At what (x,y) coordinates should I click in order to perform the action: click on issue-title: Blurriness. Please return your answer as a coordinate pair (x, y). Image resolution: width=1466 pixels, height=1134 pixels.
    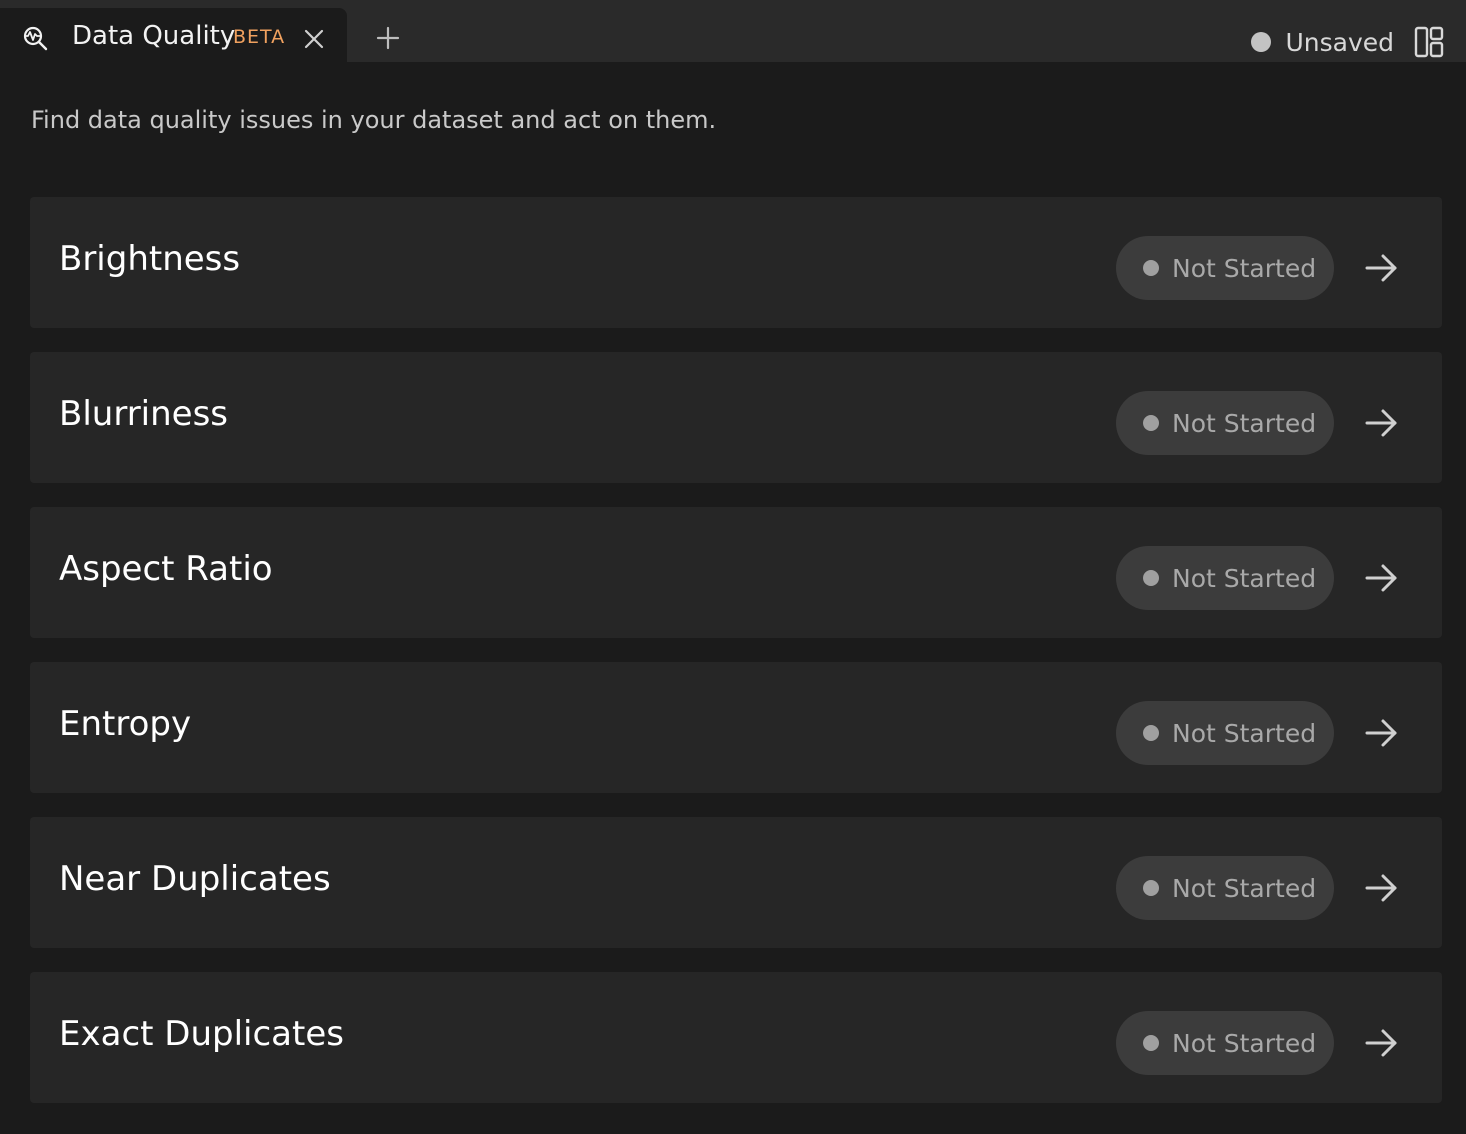
    Looking at the image, I should click on (144, 414).